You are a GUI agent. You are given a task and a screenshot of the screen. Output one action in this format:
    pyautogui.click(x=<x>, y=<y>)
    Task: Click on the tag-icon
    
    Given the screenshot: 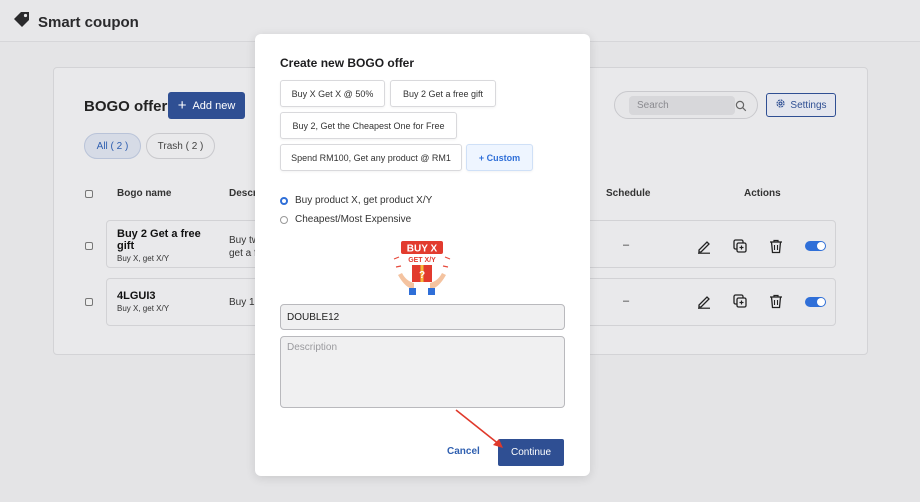 What is the action you would take?
    pyautogui.click(x=22, y=22)
    